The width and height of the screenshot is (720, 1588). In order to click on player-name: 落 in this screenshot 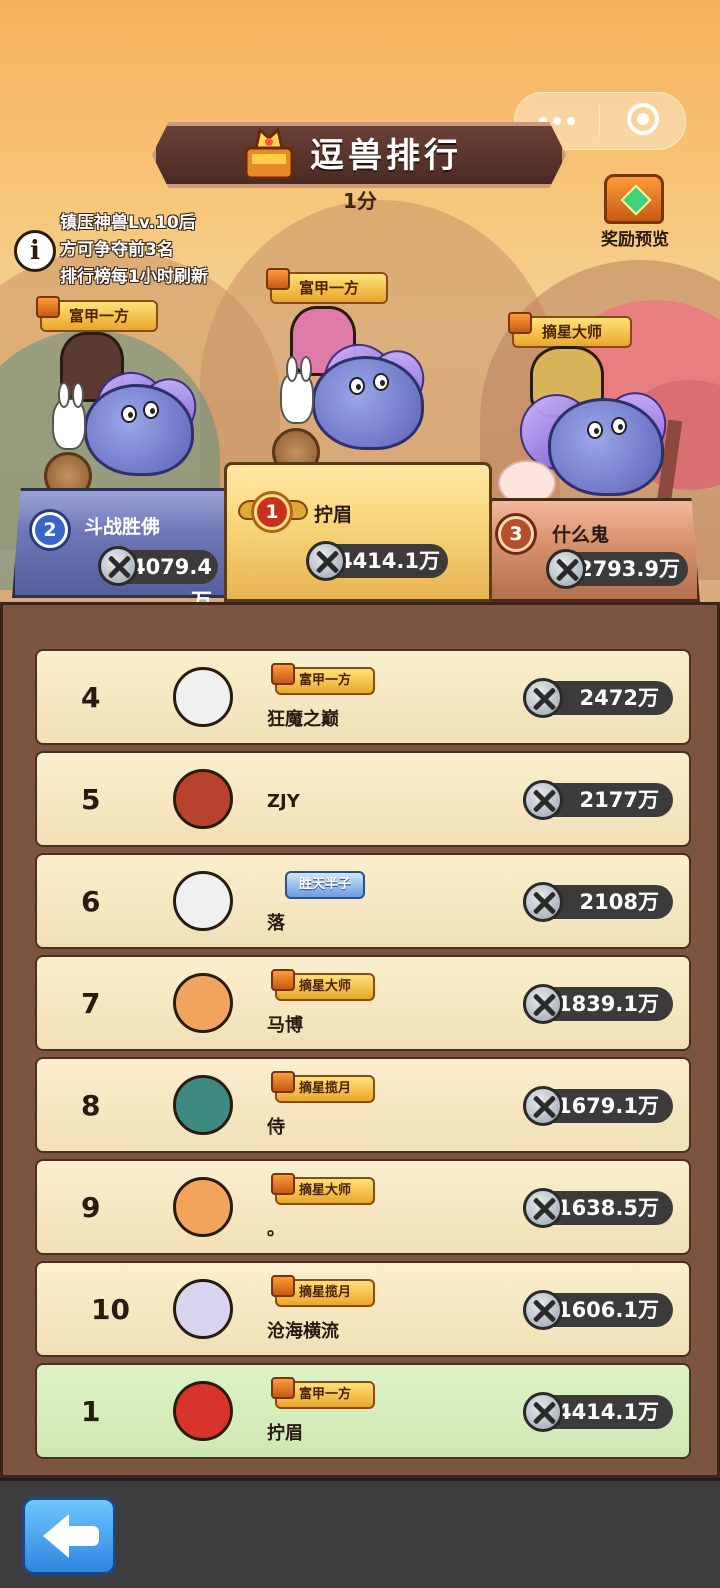, I will do `click(276, 923)`.